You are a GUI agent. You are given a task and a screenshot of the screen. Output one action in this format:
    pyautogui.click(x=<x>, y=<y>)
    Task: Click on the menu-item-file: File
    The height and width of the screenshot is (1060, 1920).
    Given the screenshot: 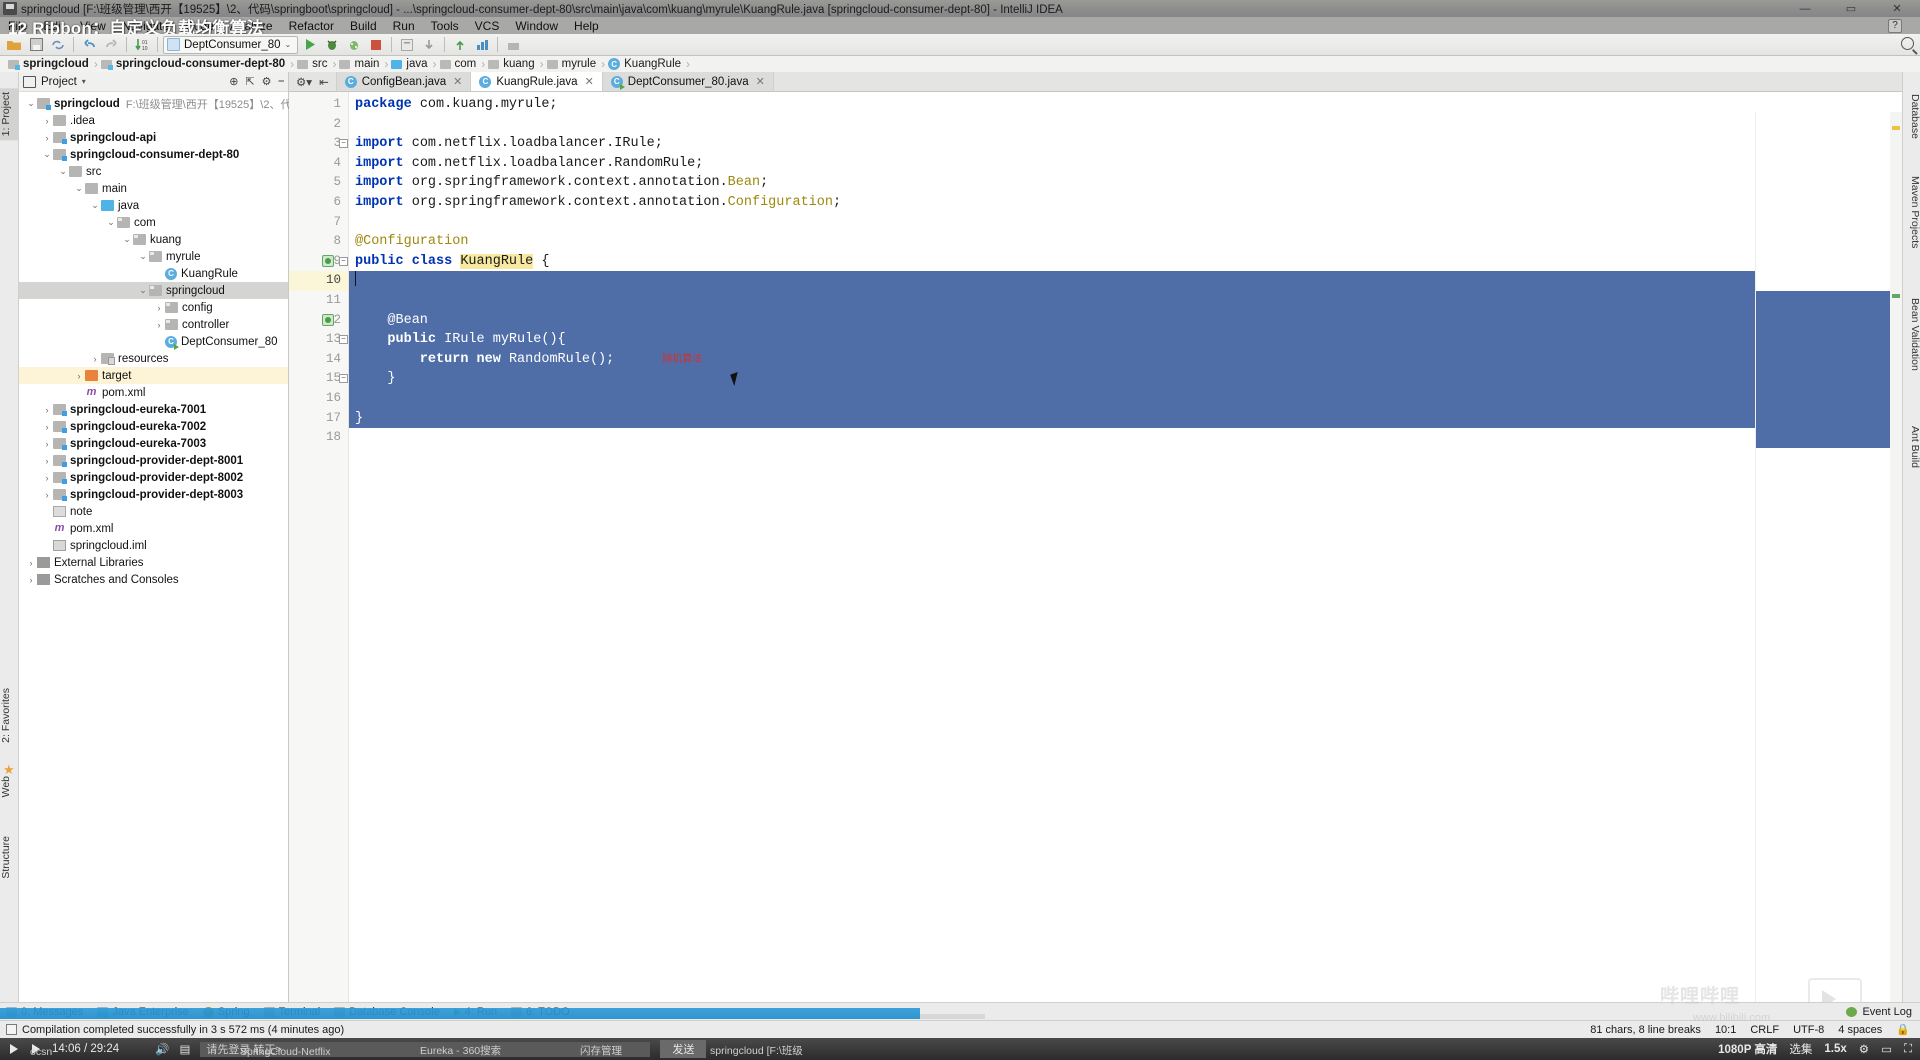 What is the action you would take?
    pyautogui.click(x=17, y=26)
    